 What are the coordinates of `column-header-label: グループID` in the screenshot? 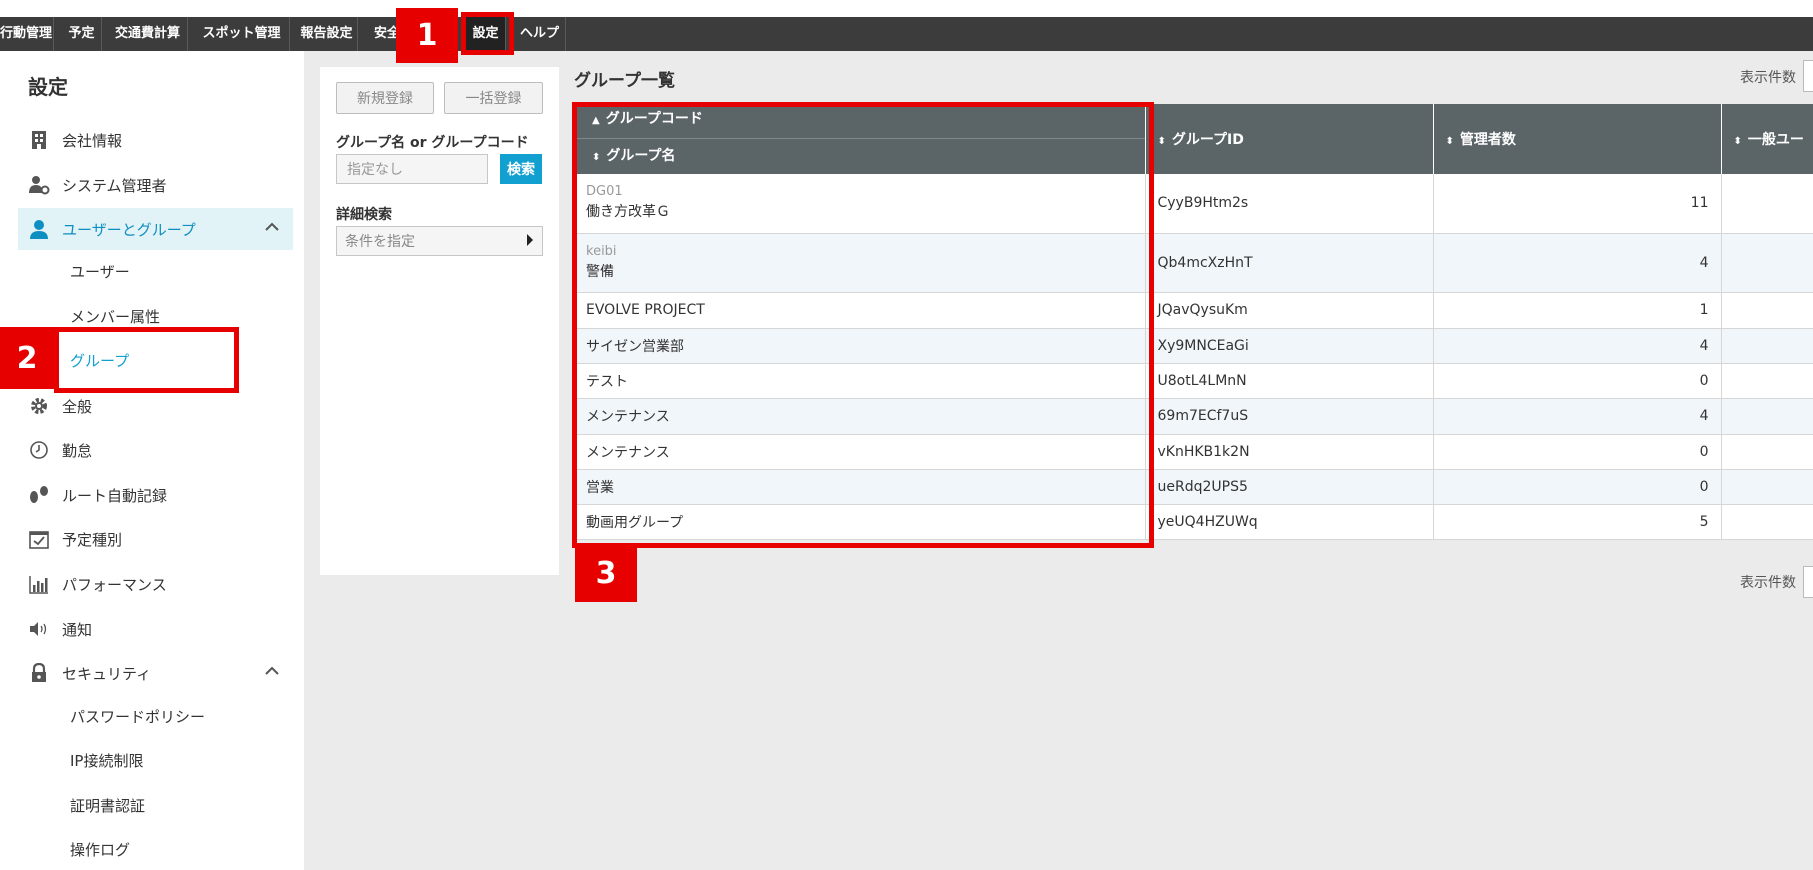 It's located at (1207, 140).